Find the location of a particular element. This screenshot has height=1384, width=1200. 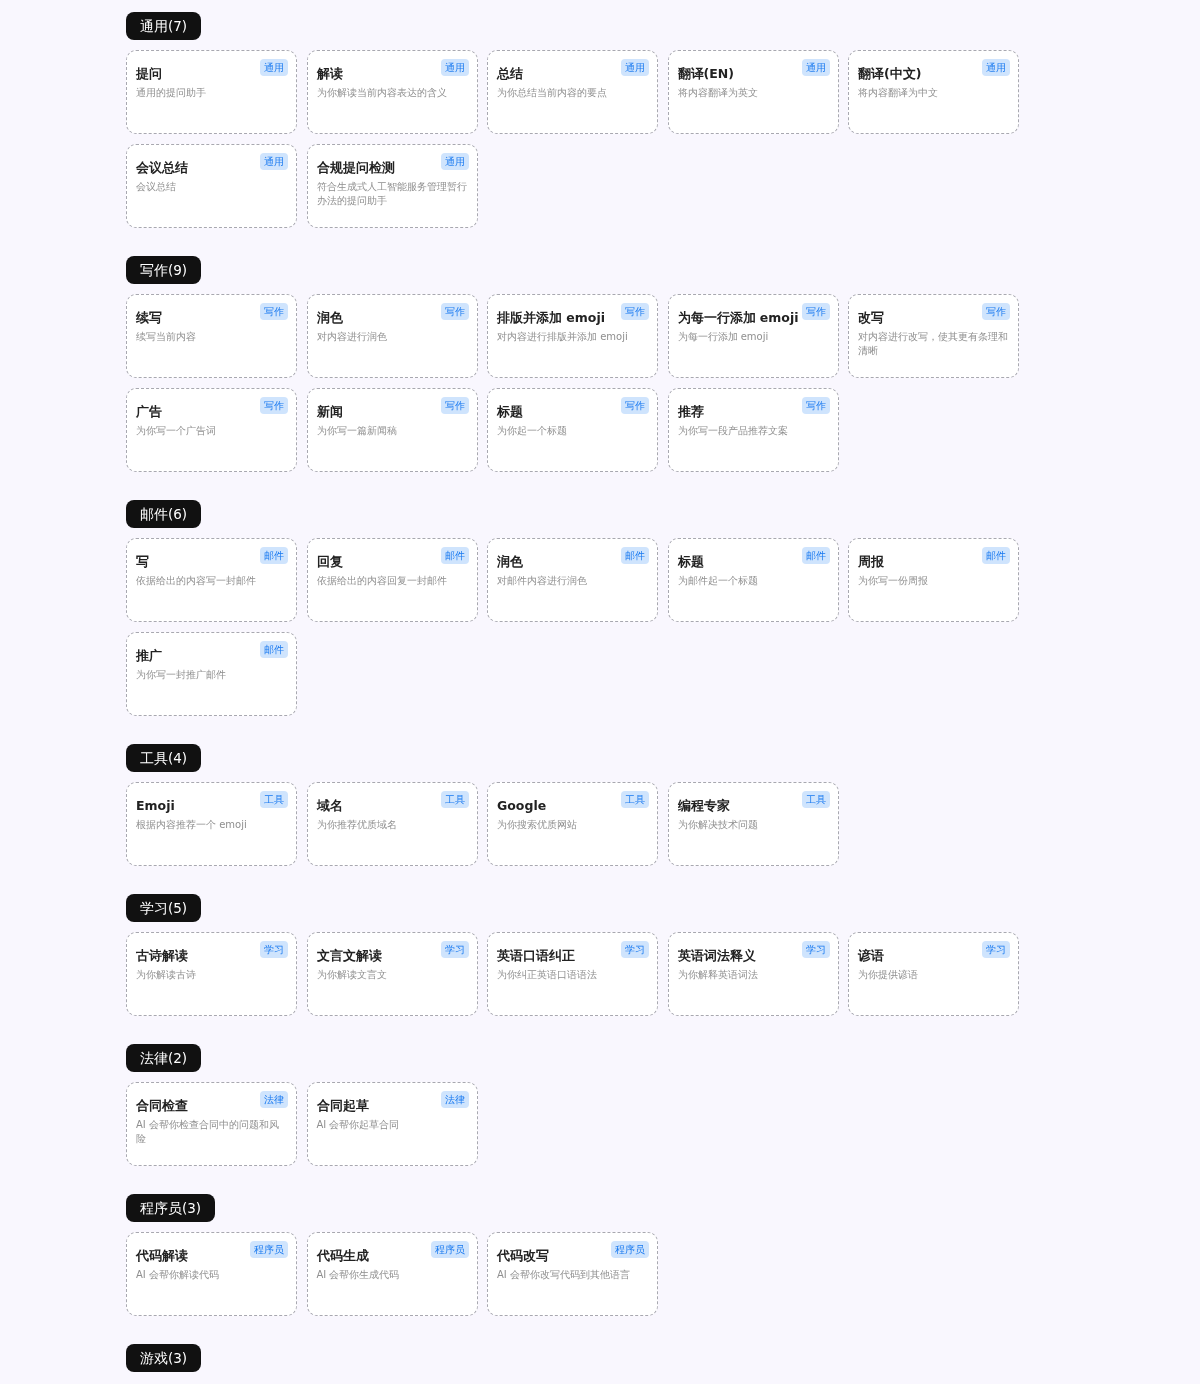

prompt-card: 广告 写作 为你写一个广告词 is located at coordinates (211, 430).